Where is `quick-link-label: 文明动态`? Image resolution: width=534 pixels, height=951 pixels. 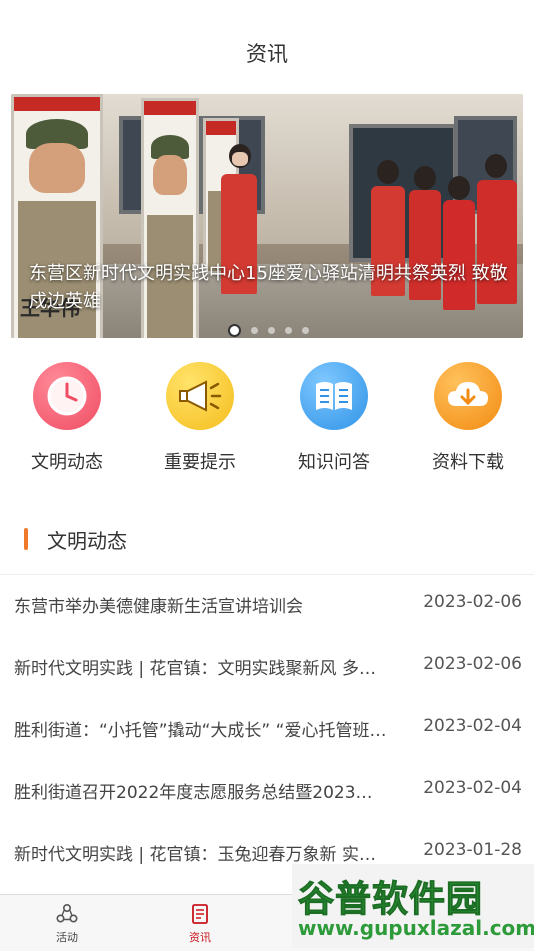 quick-link-label: 文明动态 is located at coordinates (67, 462).